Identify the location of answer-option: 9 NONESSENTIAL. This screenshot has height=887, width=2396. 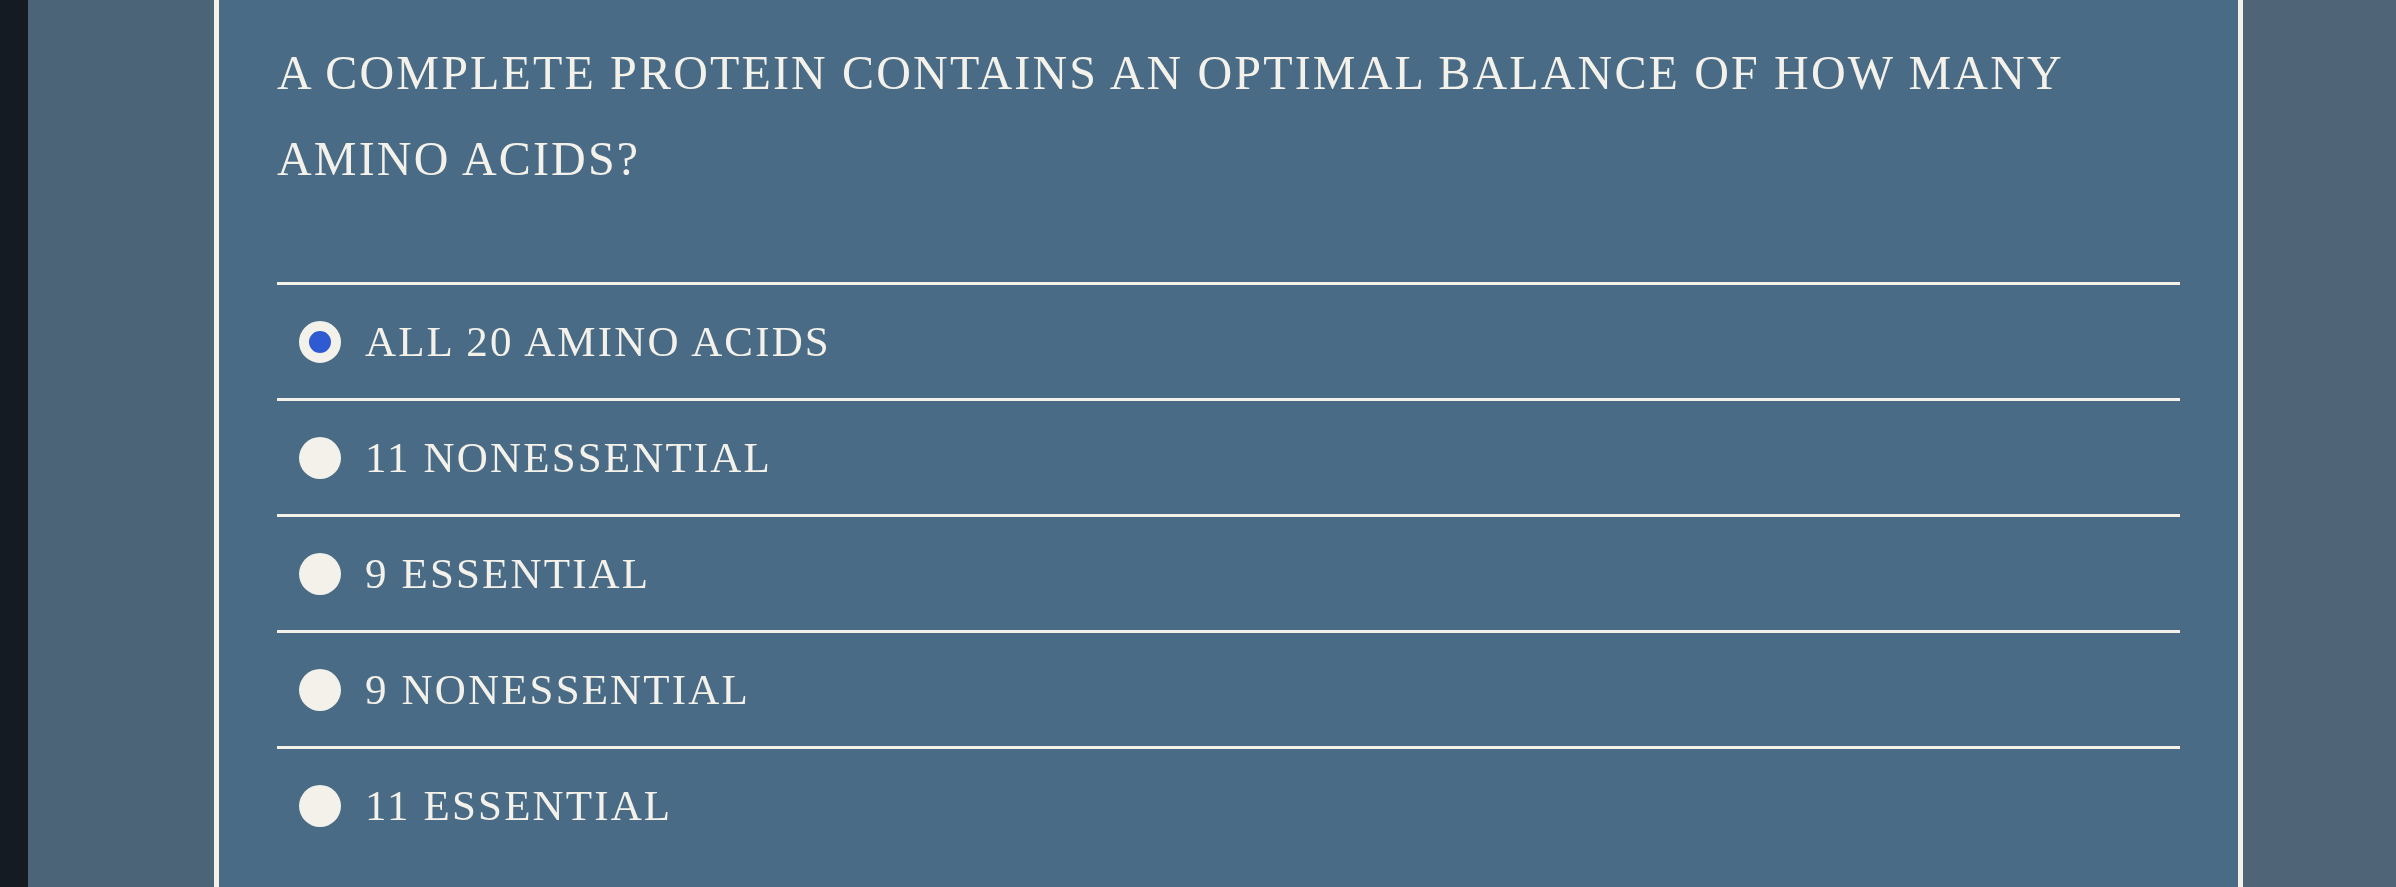
(524, 689).